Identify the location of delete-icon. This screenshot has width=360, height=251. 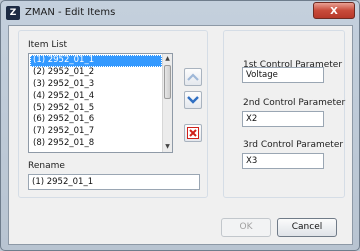
(193, 133).